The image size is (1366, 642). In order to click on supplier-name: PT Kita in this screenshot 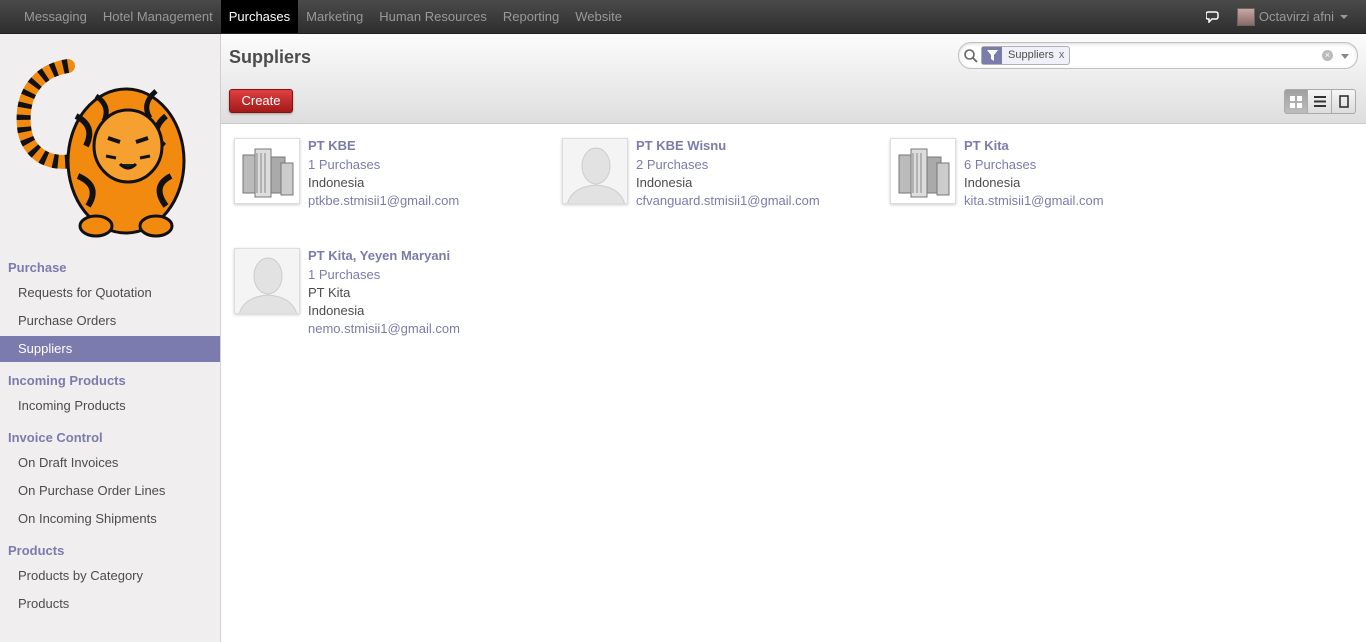, I will do `click(1034, 146)`.